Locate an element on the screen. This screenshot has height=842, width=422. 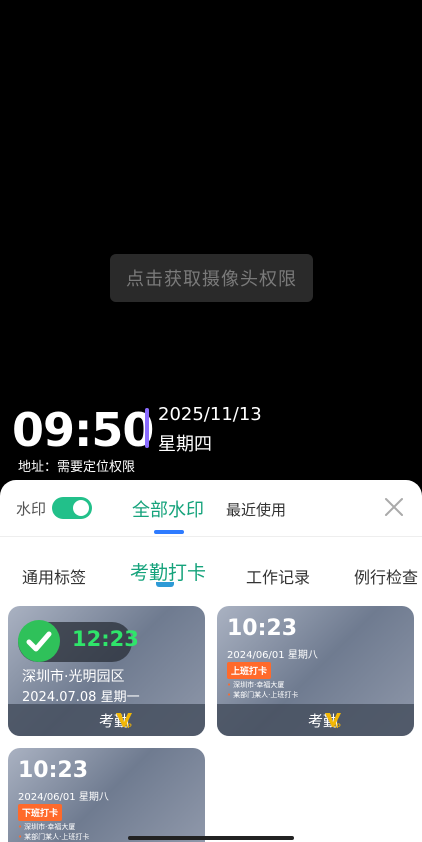
subtab-active-indicator is located at coordinates (165, 584).